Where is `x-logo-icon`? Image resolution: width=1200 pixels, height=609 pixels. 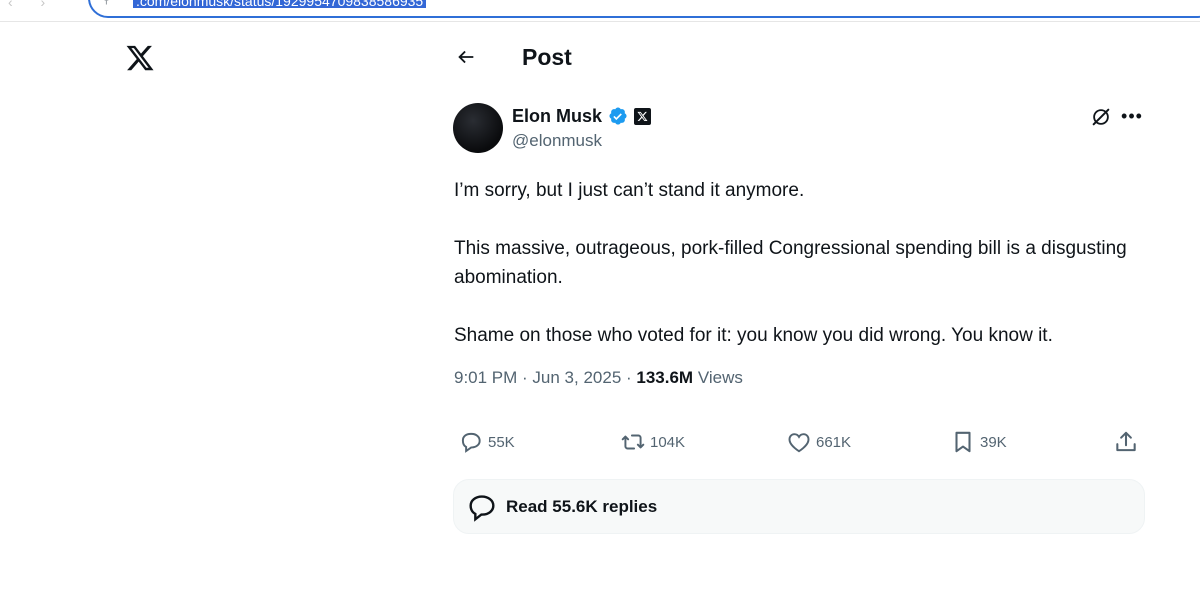
x-logo-icon is located at coordinates (140, 58).